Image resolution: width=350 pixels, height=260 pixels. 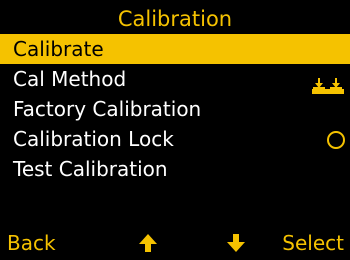 I want to click on menu-item-label: Cal Method, so click(x=70, y=79).